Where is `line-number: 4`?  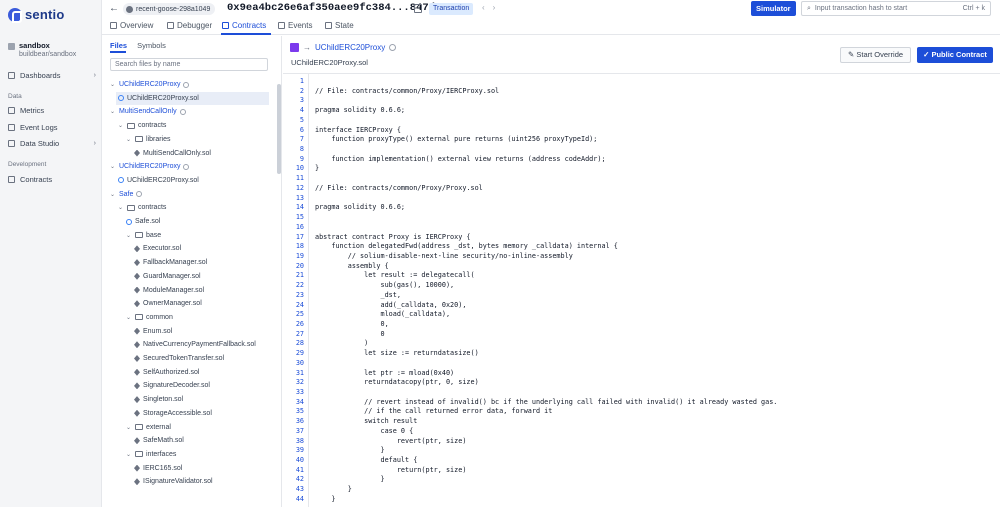 line-number: 4 is located at coordinates (301, 110).